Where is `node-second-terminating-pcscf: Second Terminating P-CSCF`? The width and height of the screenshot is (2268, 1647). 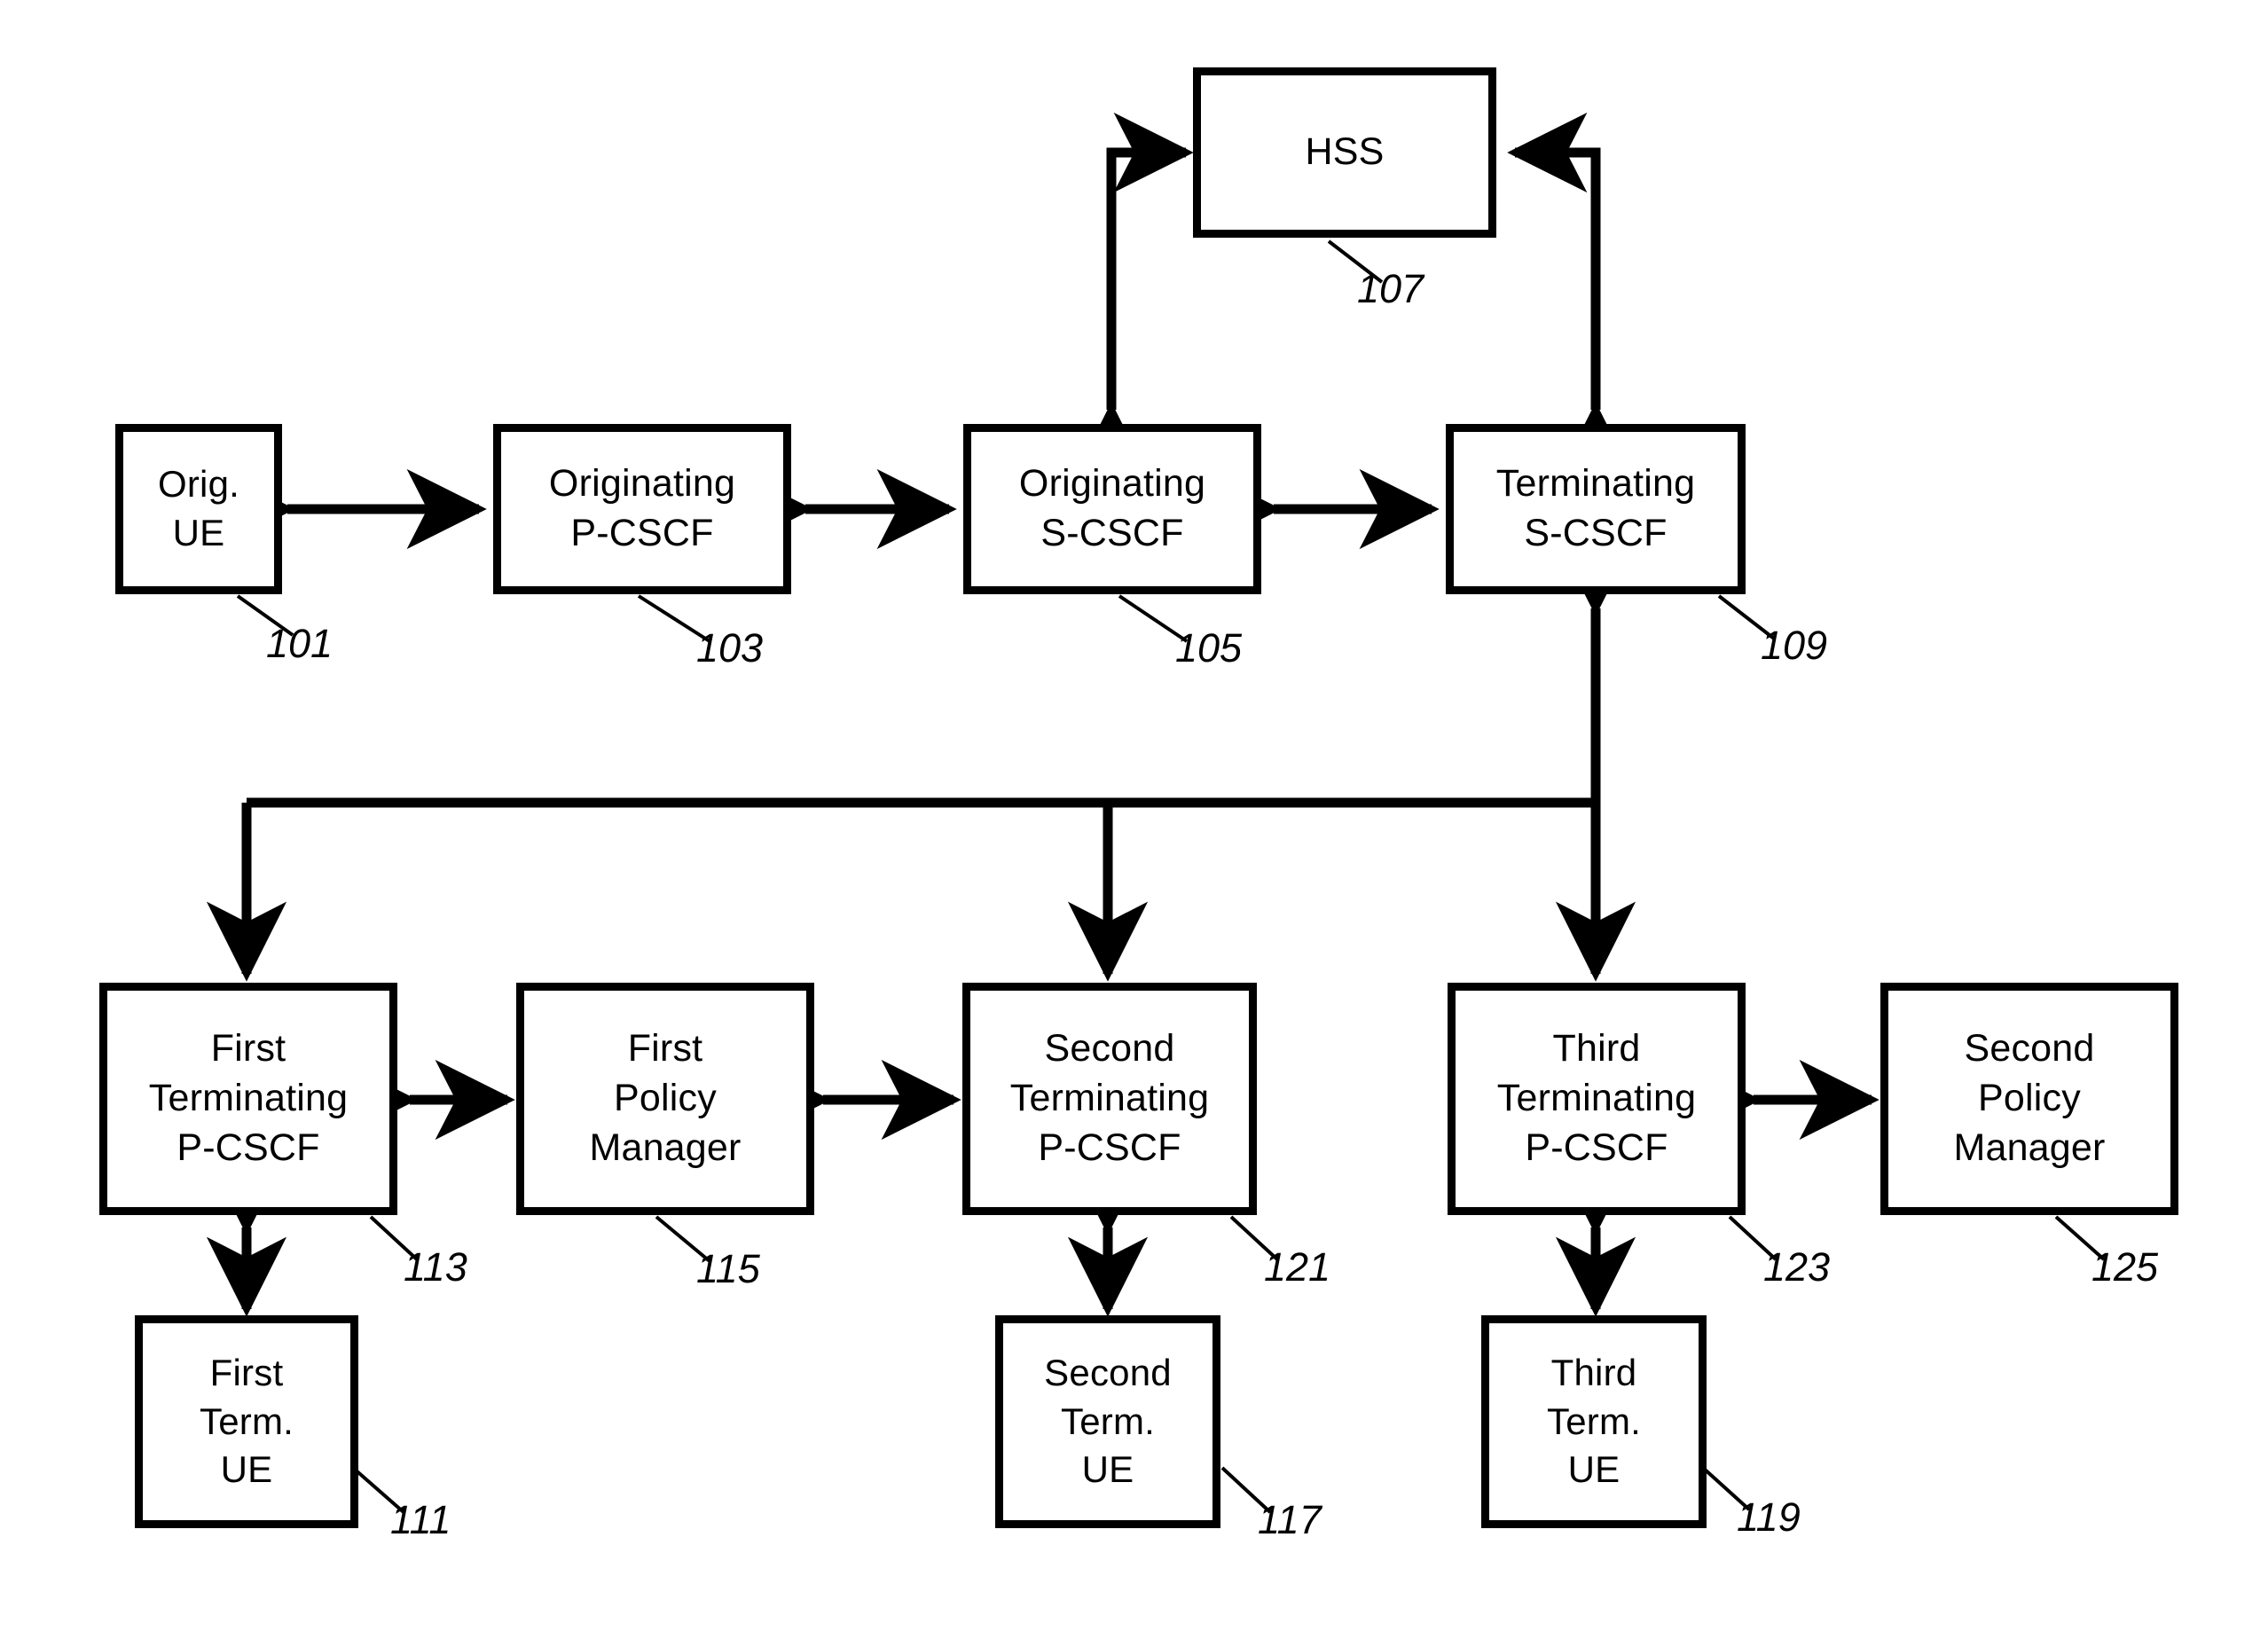
node-second-terminating-pcscf: Second Terminating P-CSCF is located at coordinates (1109, 1099).